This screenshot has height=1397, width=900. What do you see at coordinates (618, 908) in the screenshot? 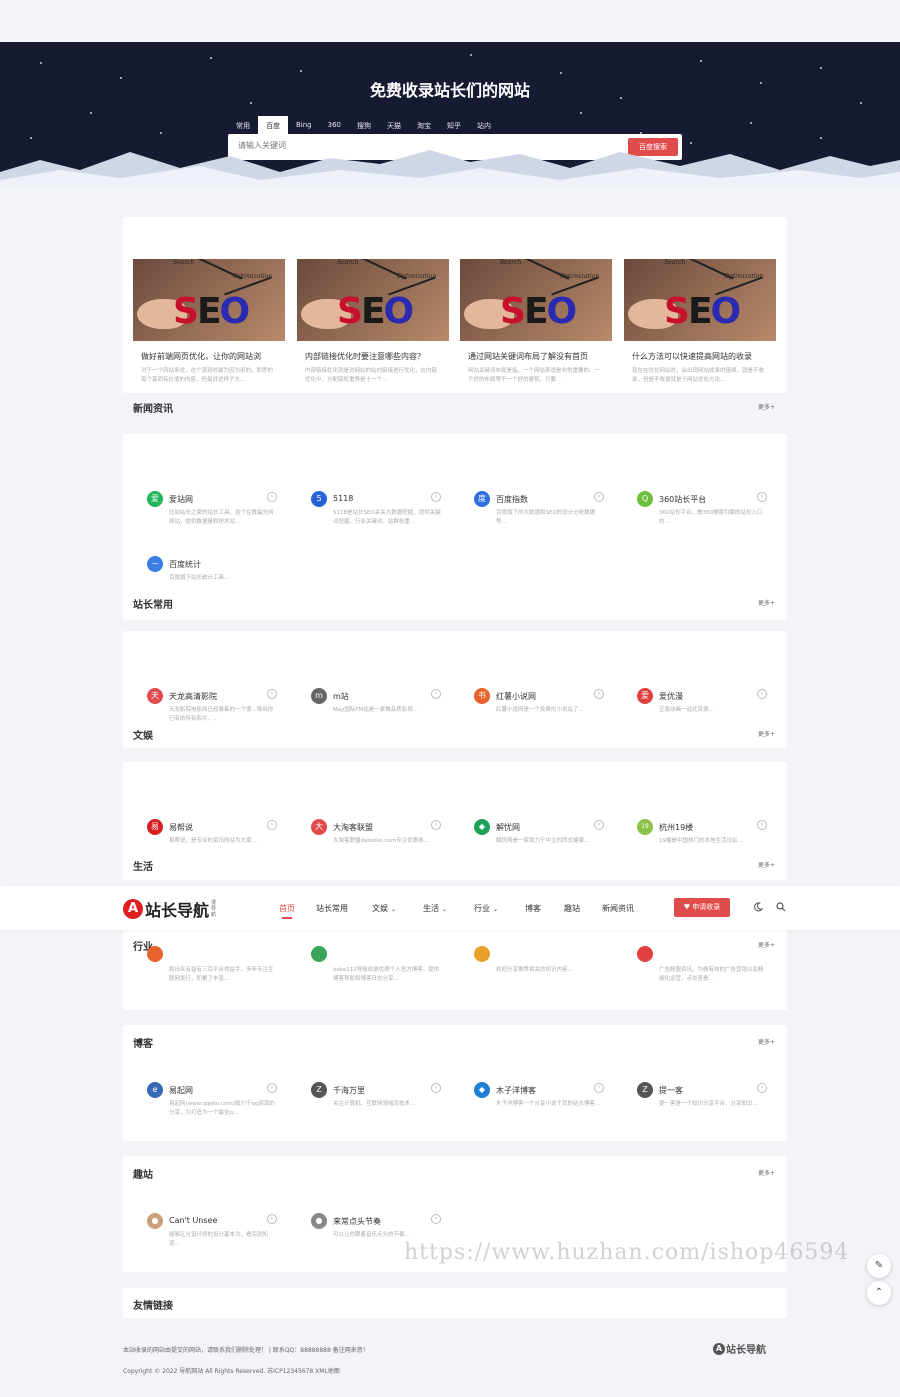
I see `nav-news: 新闻资讯` at bounding box center [618, 908].